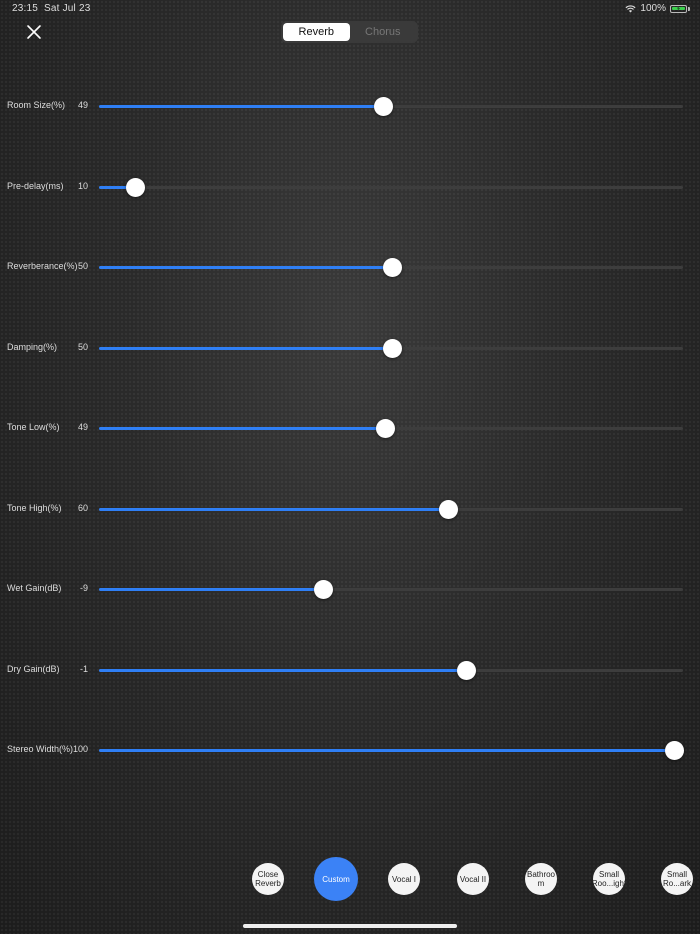 This screenshot has width=700, height=934. I want to click on slider-track-tone-low, so click(391, 428).